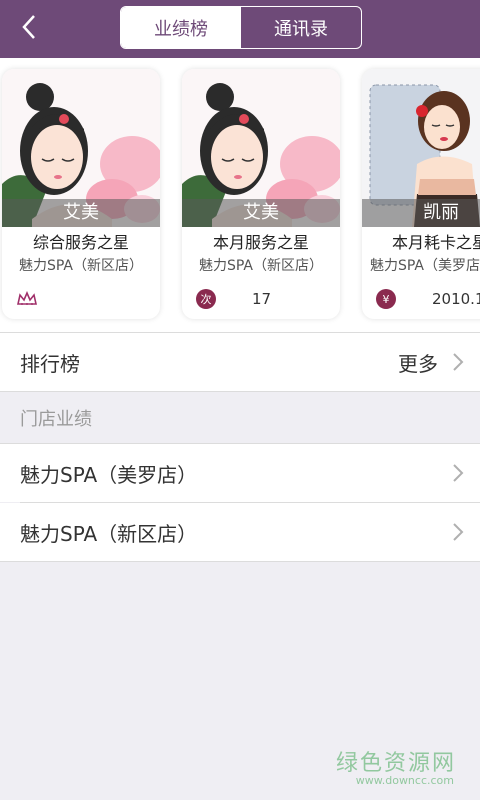 The height and width of the screenshot is (800, 480). What do you see at coordinates (80, 242) in the screenshot?
I see `award-title: 综合服务之星` at bounding box center [80, 242].